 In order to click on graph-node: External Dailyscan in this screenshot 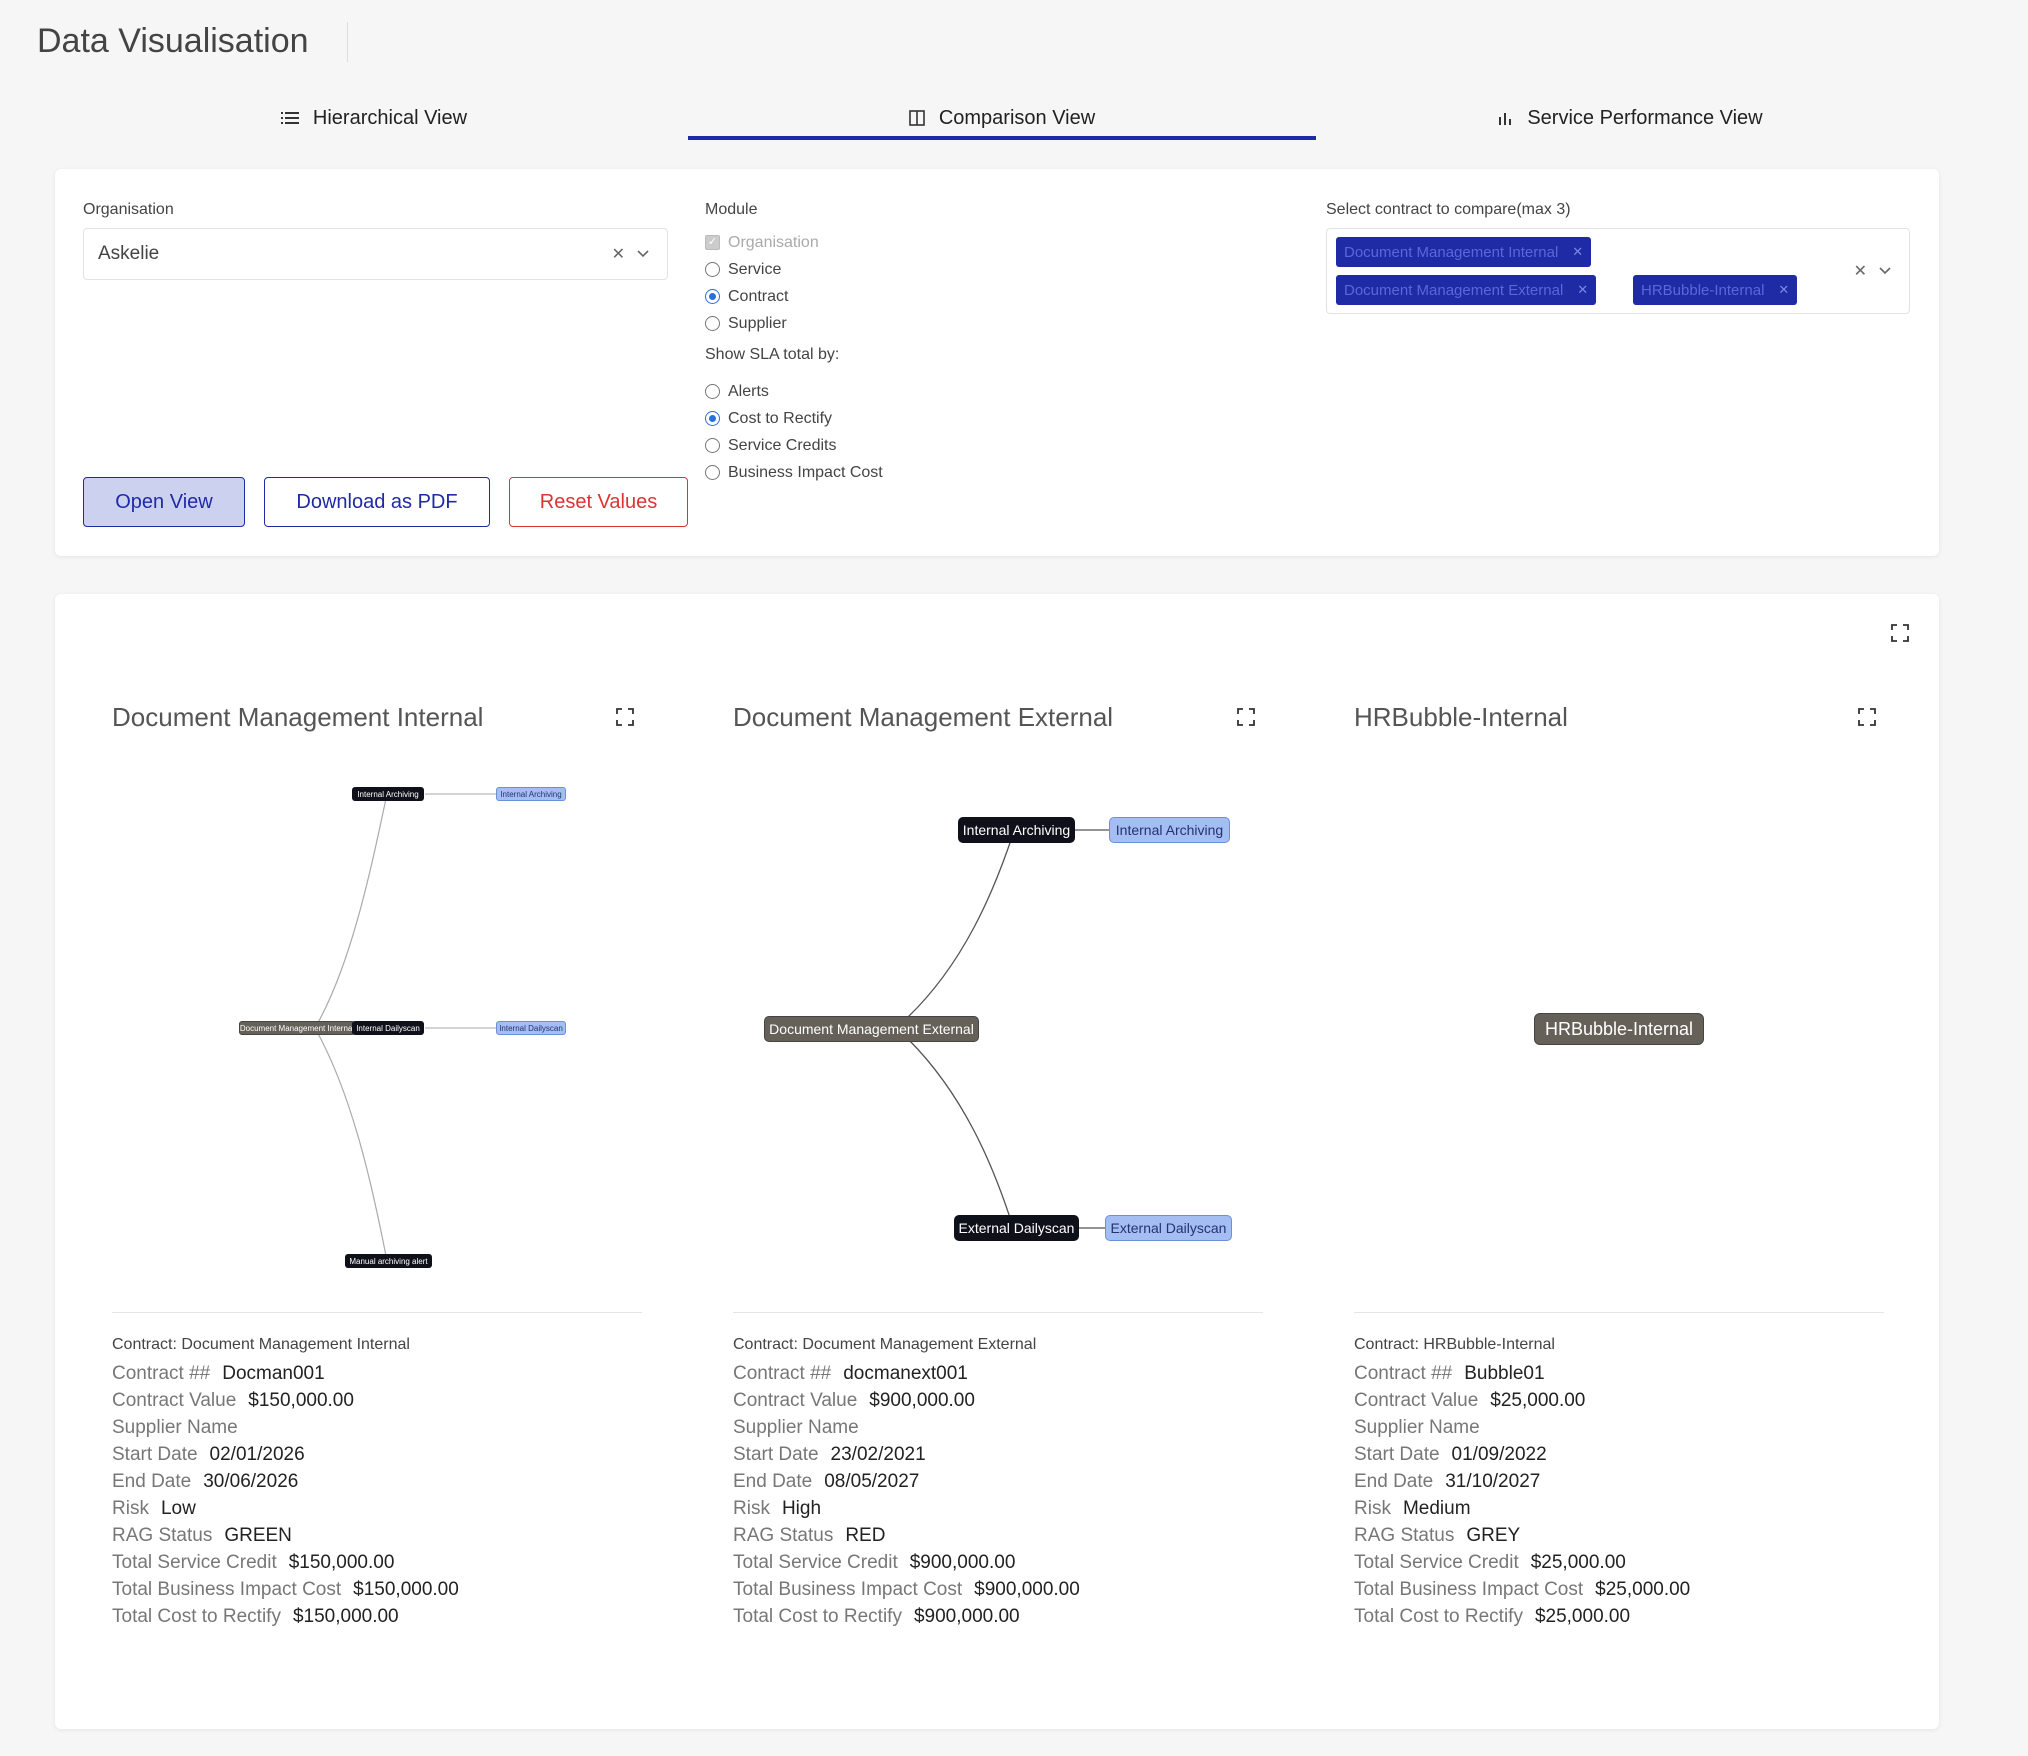, I will do `click(1016, 1228)`.